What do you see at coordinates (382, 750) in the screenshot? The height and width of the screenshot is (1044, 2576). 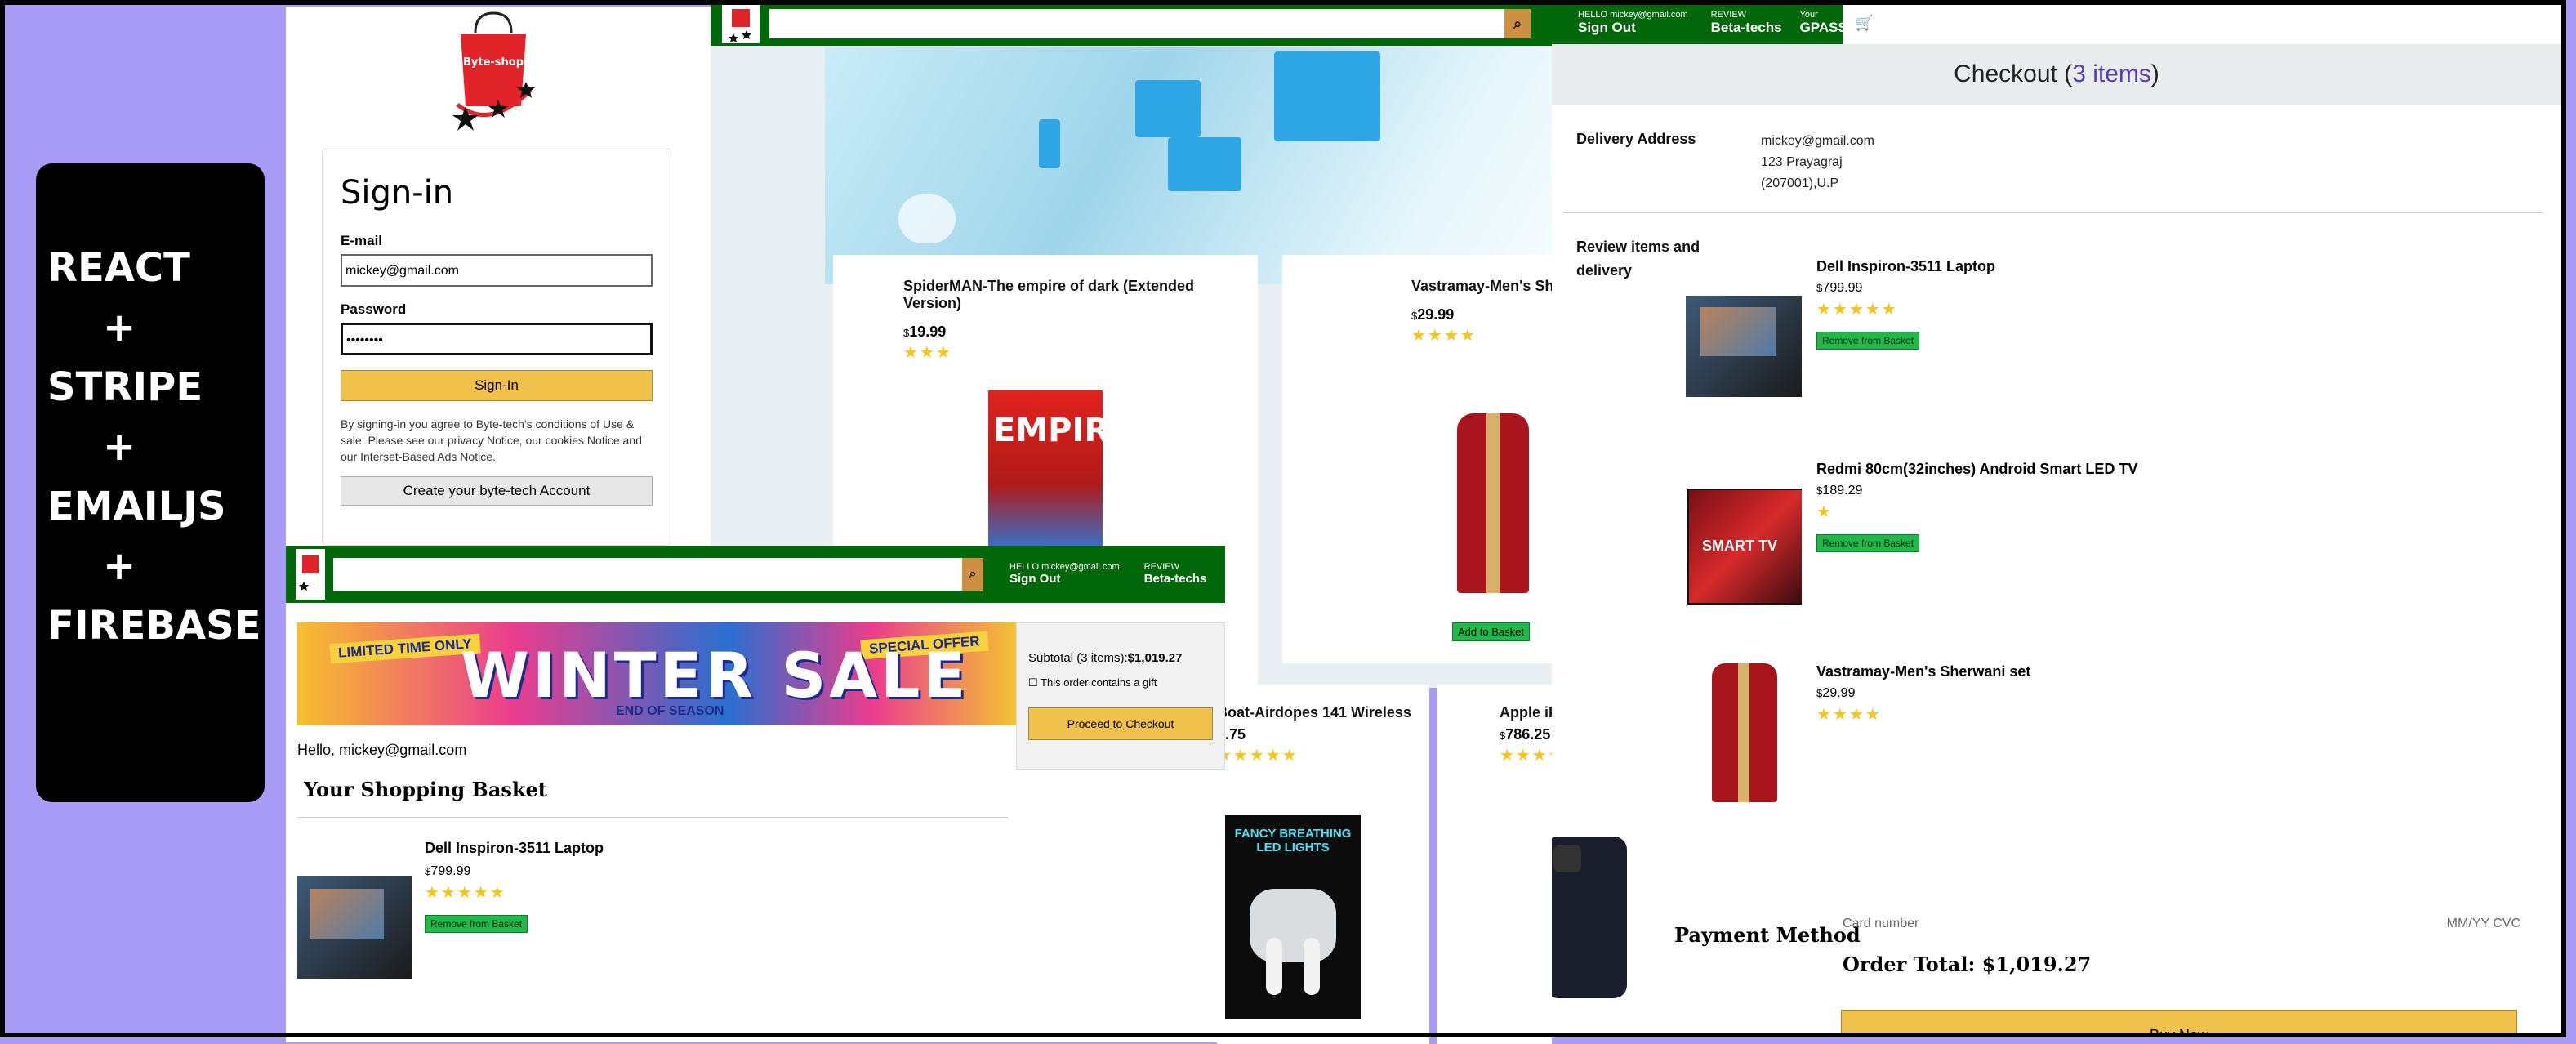 I see `hello-text: Hello, mickey@gmail.com` at bounding box center [382, 750].